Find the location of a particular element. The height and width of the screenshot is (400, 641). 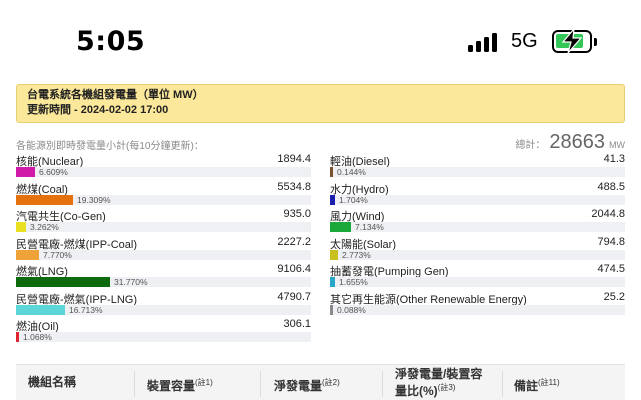

energy-item: 核能(Nuclear) 1894.4 6.609% is located at coordinates (163, 167).